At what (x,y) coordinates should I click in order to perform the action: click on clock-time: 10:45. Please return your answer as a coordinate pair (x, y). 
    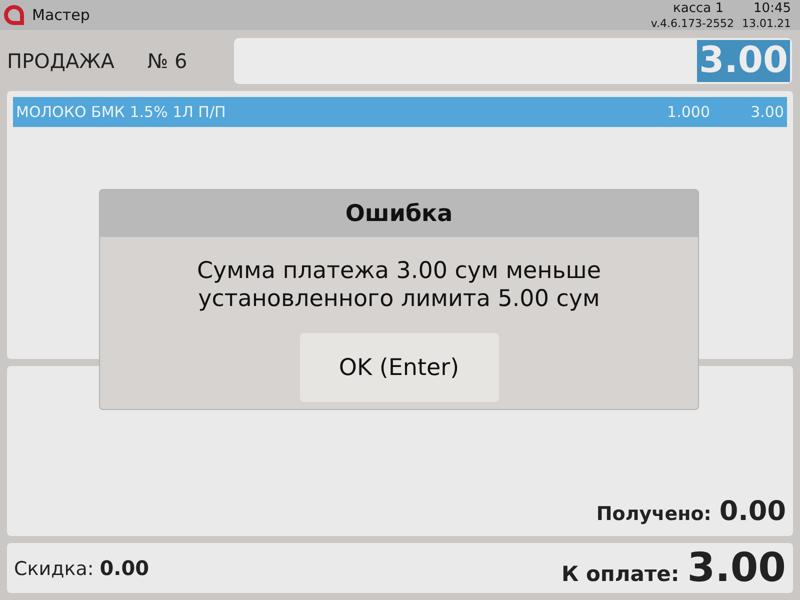
    Looking at the image, I should click on (772, 9).